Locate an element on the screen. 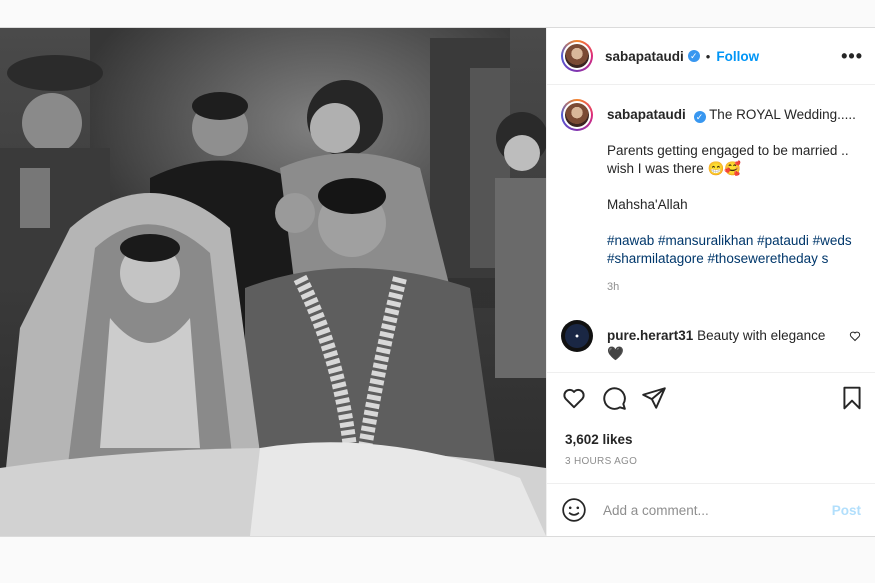 This screenshot has width=875, height=583. verified-badge-icon: ✓ is located at coordinates (693, 56).